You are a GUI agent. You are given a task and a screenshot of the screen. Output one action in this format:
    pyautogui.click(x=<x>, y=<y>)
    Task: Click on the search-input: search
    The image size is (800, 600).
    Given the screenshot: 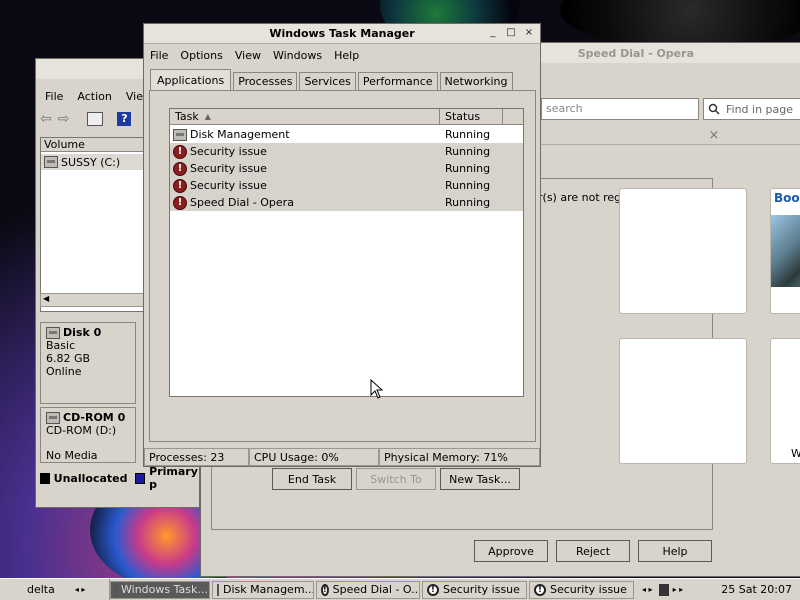 What is the action you would take?
    pyautogui.click(x=620, y=109)
    